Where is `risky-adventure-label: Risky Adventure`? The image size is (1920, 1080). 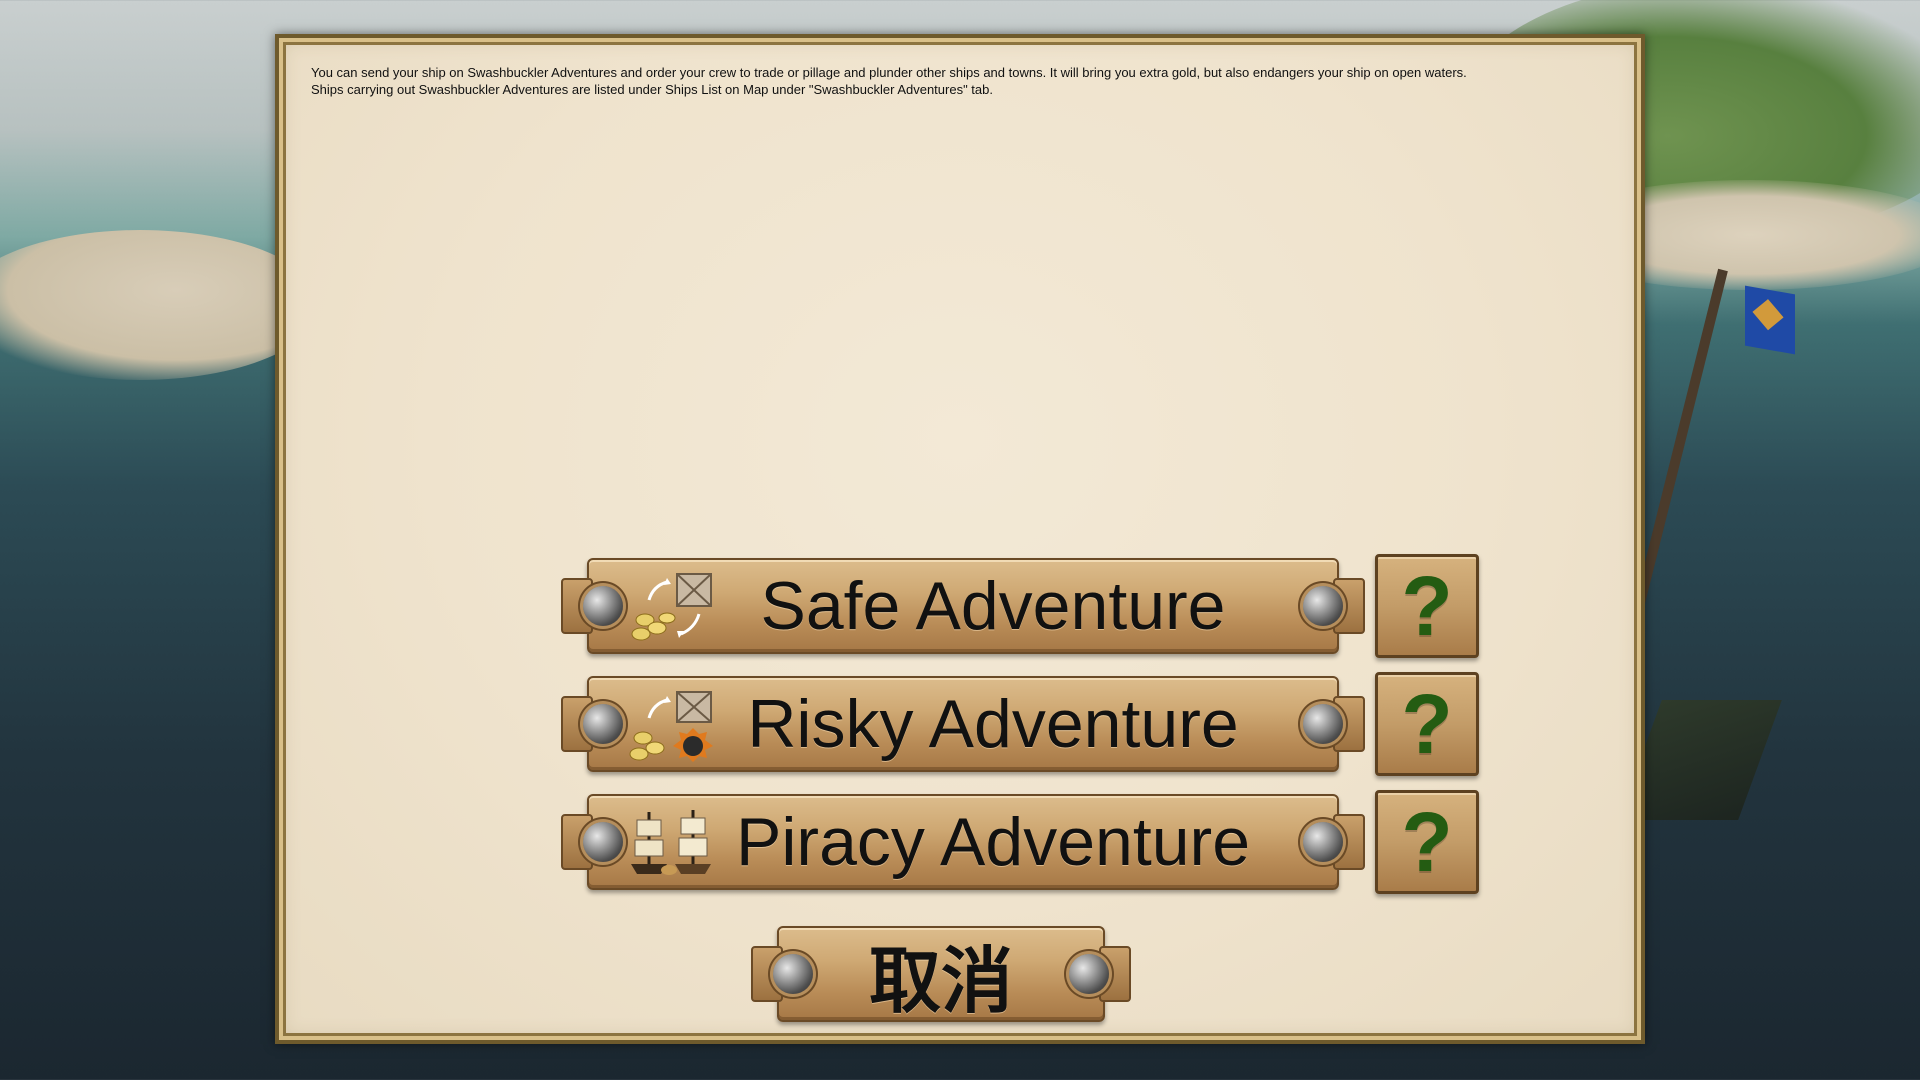 risky-adventure-label: Risky Adventure is located at coordinates (993, 724).